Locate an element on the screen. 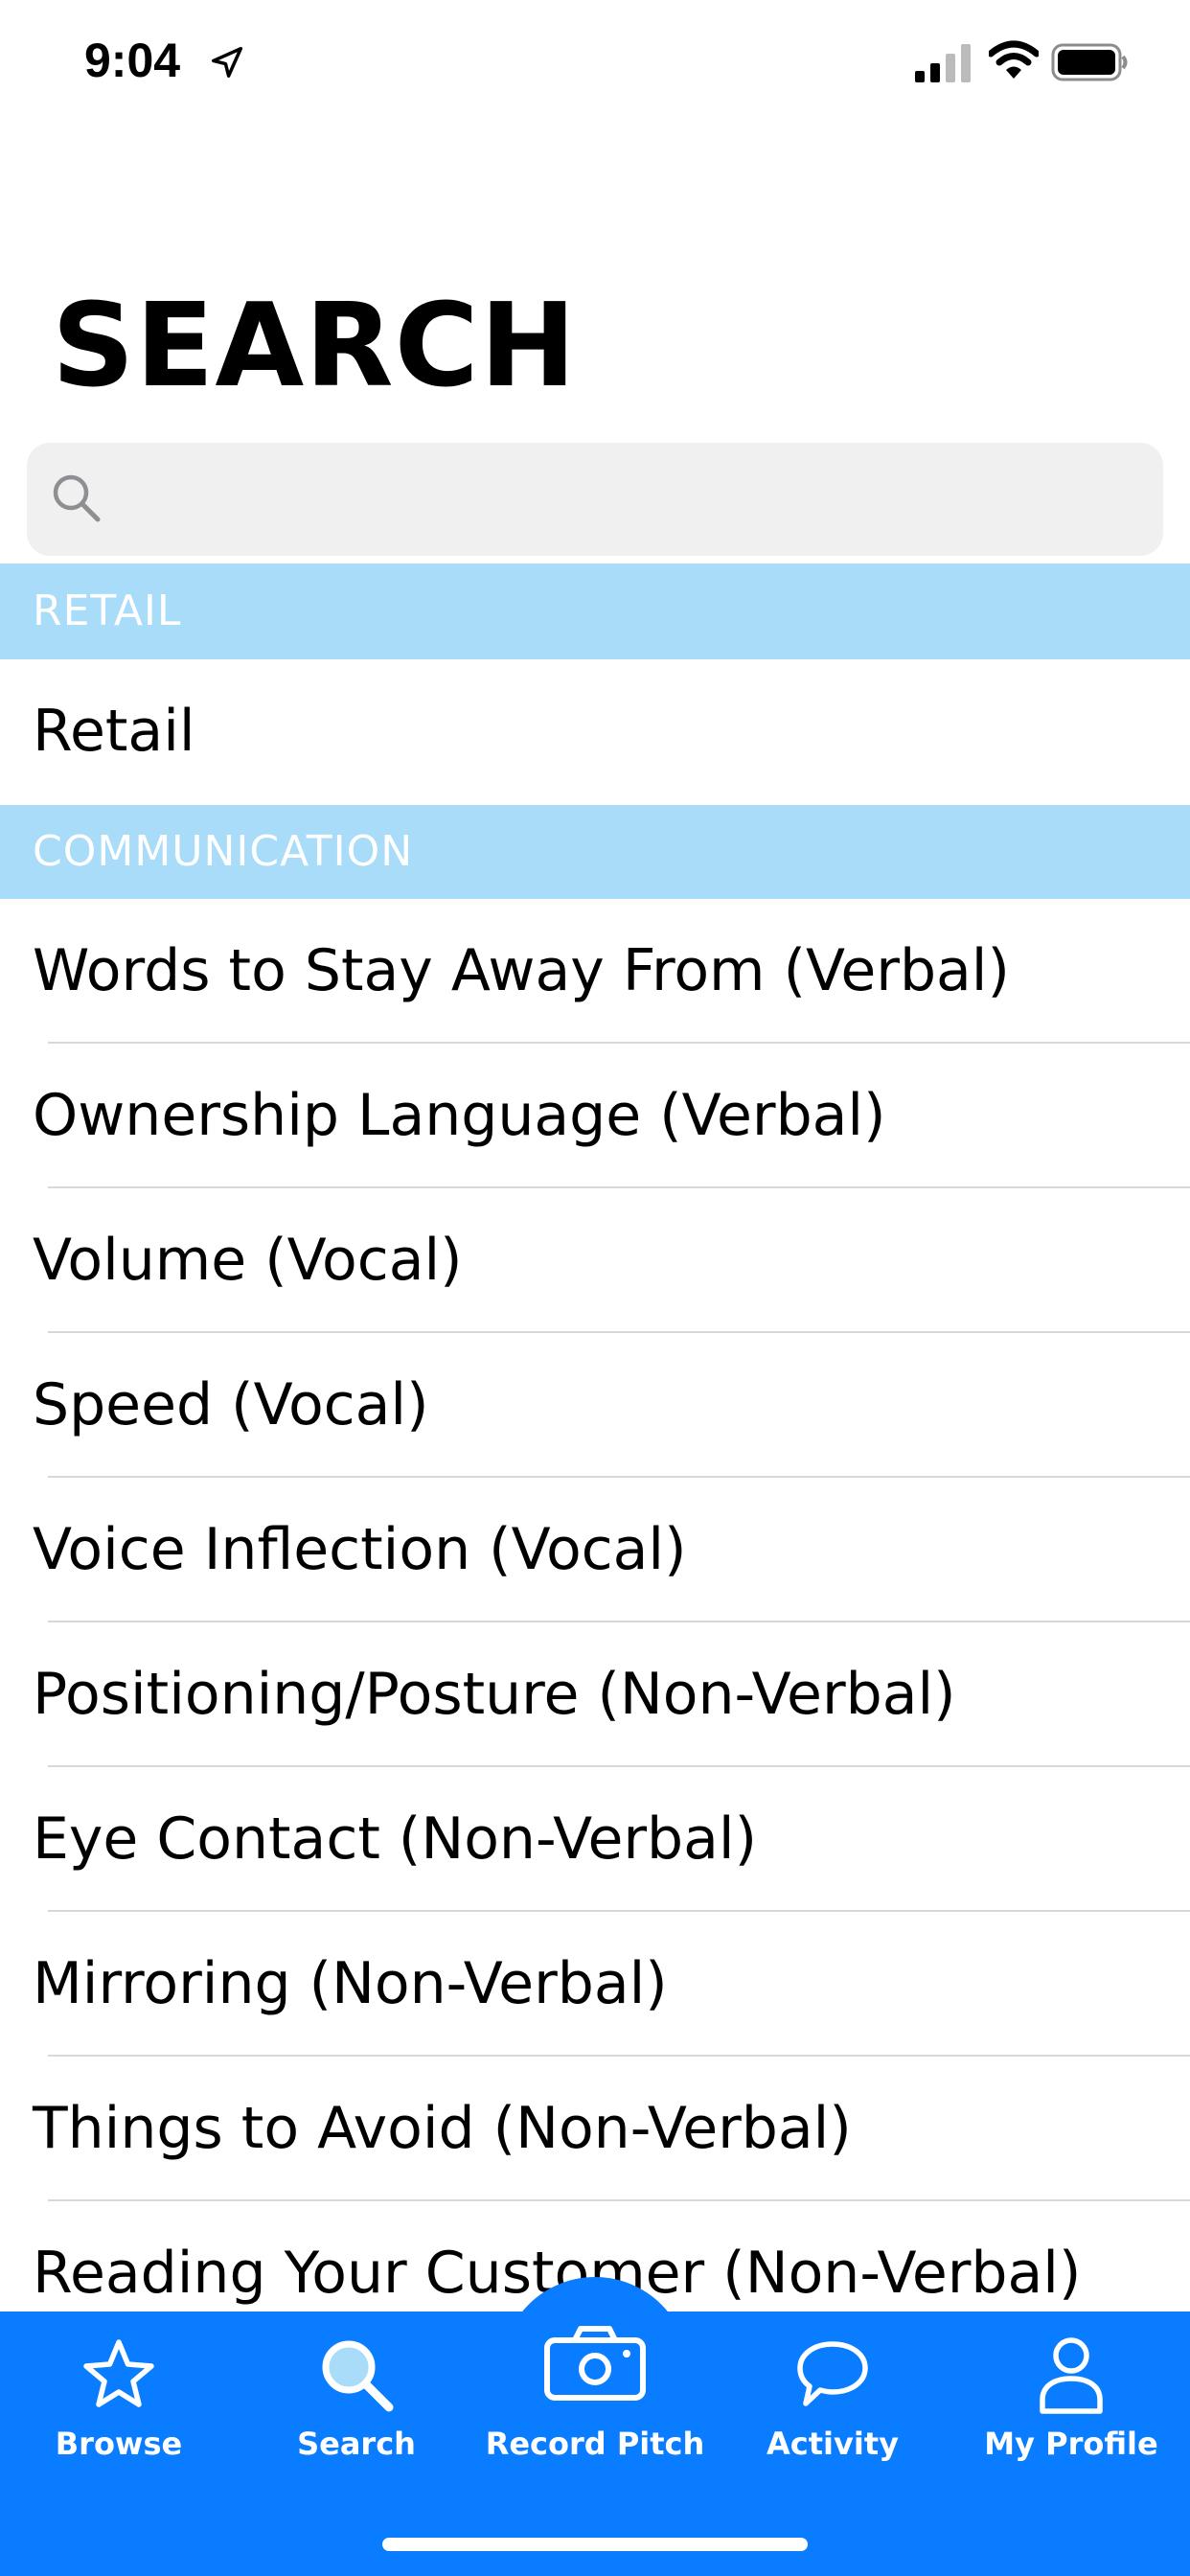  tab-my-profile: My Profile is located at coordinates (1071, 2393).